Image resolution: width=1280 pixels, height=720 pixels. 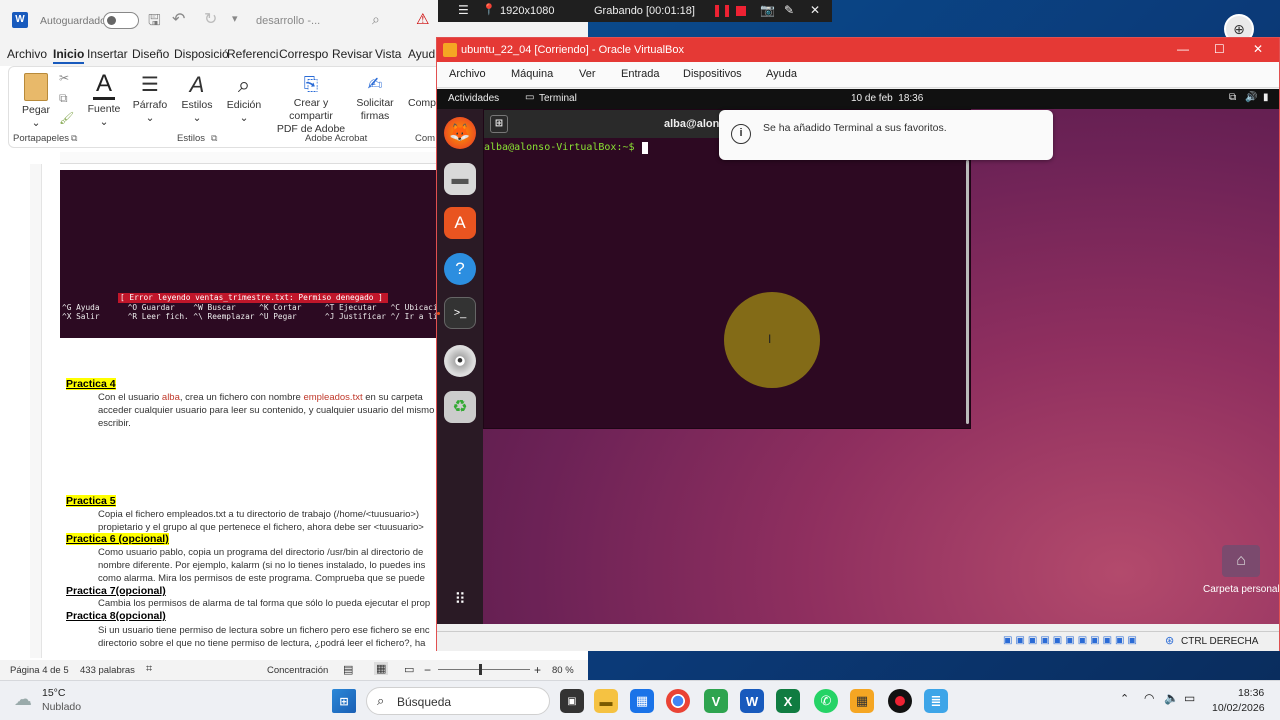 I want to click on tab-insertar: Insertar, so click(x=107, y=54).